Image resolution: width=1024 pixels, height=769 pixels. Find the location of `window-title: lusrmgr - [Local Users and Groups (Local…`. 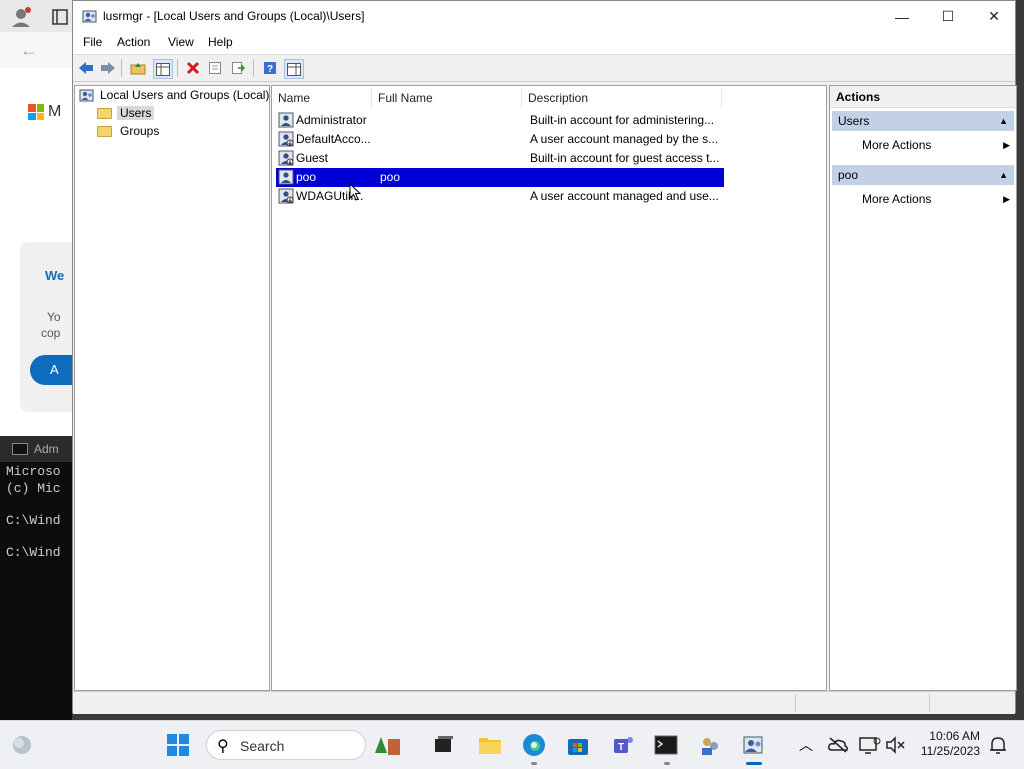

window-title: lusrmgr - [Local Users and Groups (Local… is located at coordinates (234, 16).